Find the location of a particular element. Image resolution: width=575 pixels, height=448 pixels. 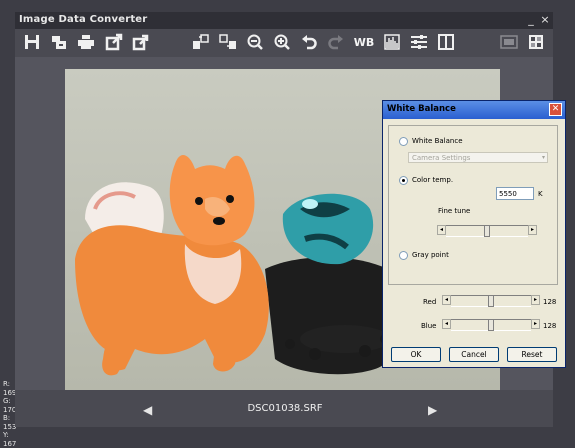

display-icon is located at coordinates (509, 42).